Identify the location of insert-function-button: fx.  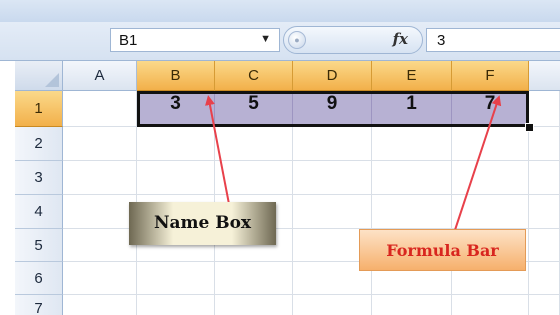
(400, 39).